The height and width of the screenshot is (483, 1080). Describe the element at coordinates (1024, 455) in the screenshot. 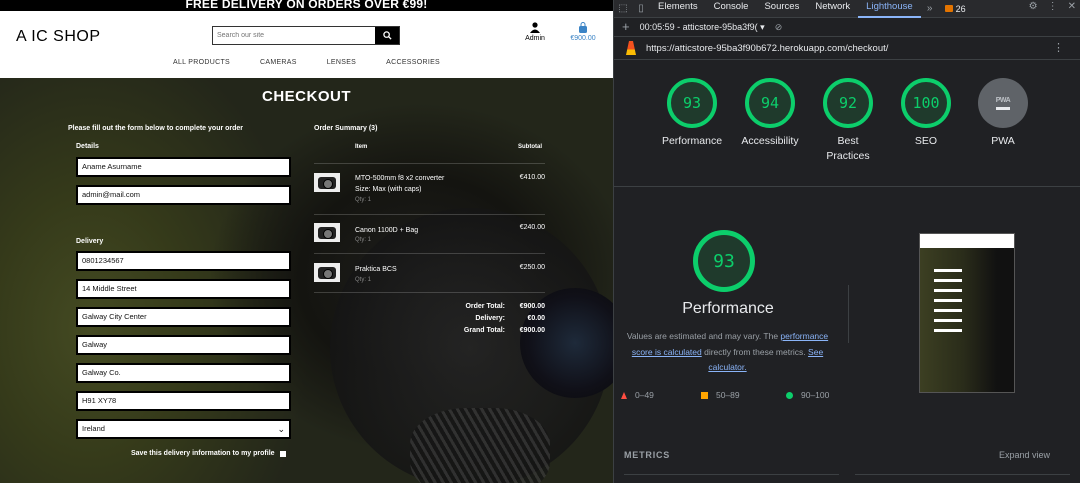

I see `expand-view-toggle: Expand view` at that location.